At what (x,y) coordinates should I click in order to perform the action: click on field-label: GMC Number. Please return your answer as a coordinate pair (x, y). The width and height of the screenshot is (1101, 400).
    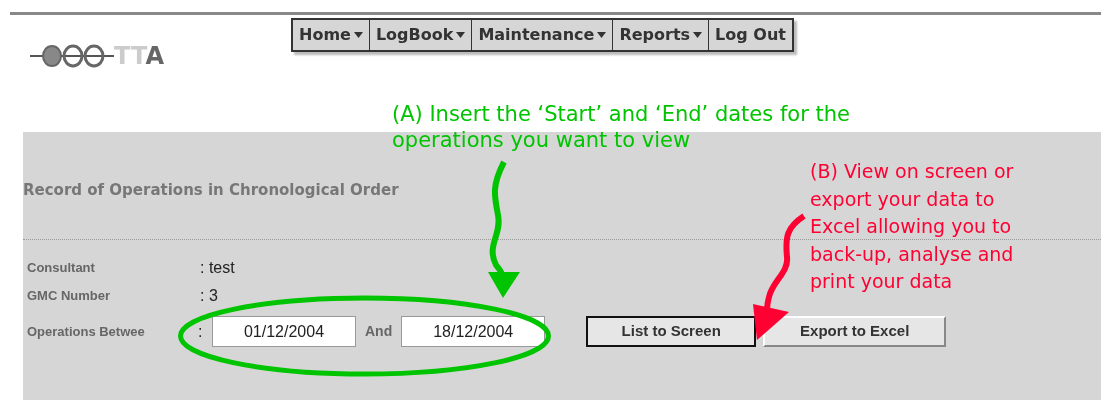
    Looking at the image, I should click on (69, 296).